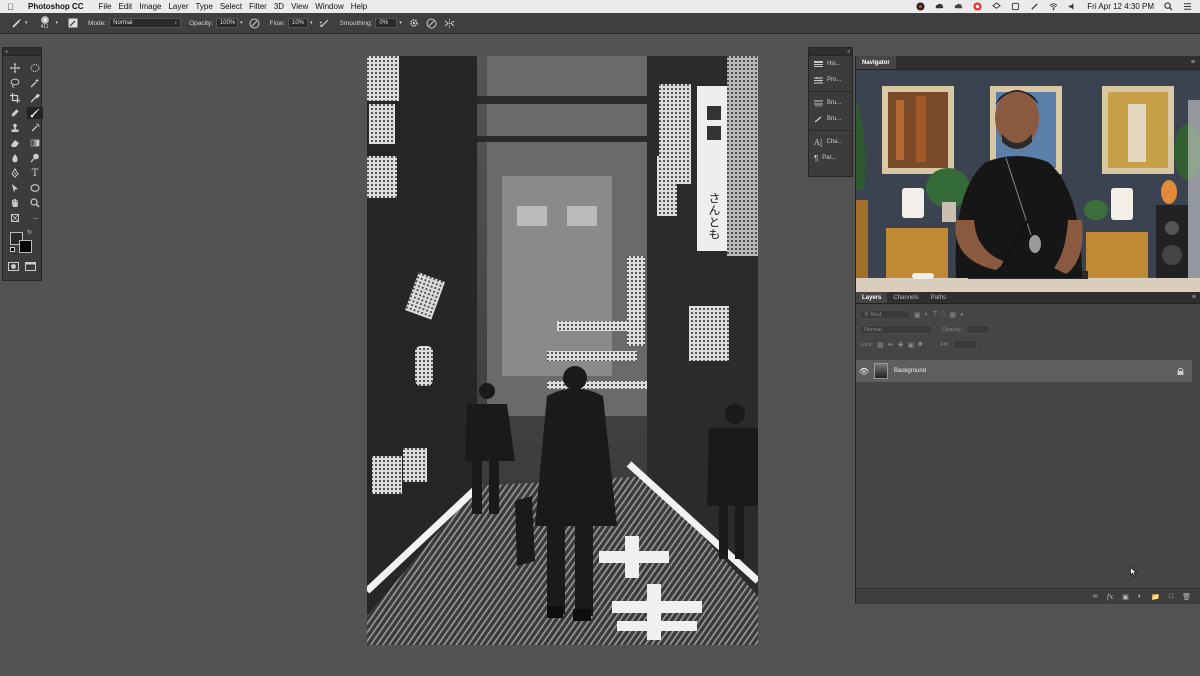 Image resolution: width=1200 pixels, height=676 pixels. Describe the element at coordinates (901, 345) in the screenshot. I see `lock-position-icon: ✚` at that location.